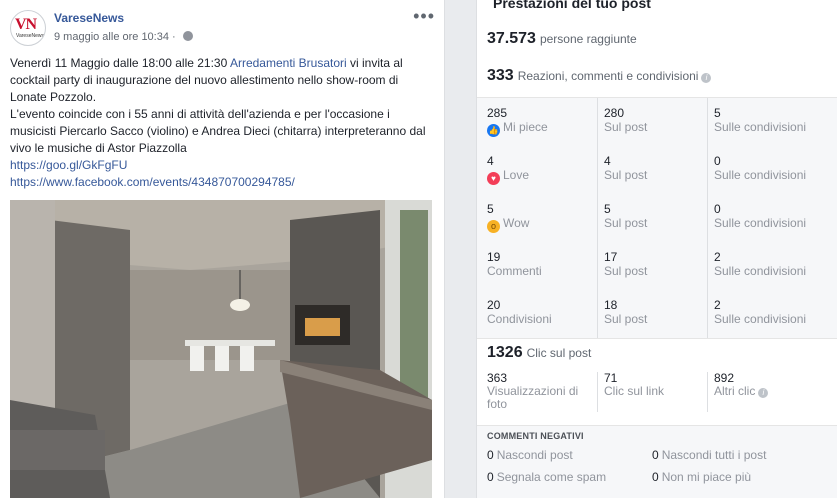  What do you see at coordinates (535, 436) in the screenshot?
I see `negative-feedback-title: COMMENTI NEGATIVI` at bounding box center [535, 436].